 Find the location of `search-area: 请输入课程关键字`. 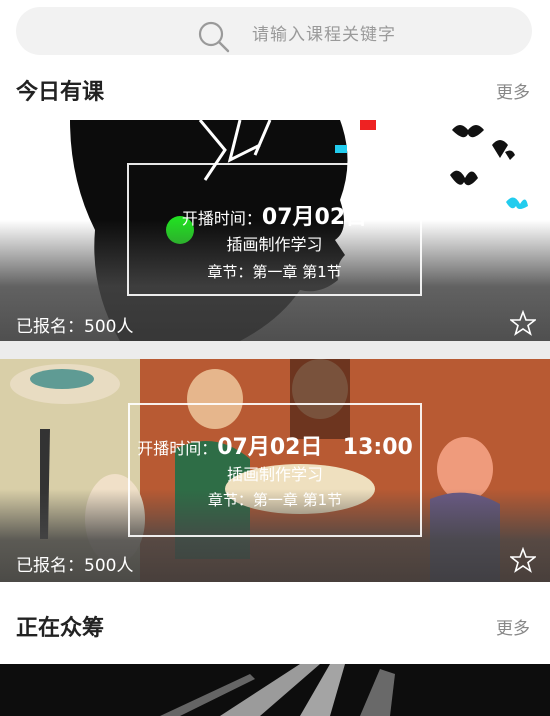

search-area: 请输入课程关键字 is located at coordinates (275, 31).